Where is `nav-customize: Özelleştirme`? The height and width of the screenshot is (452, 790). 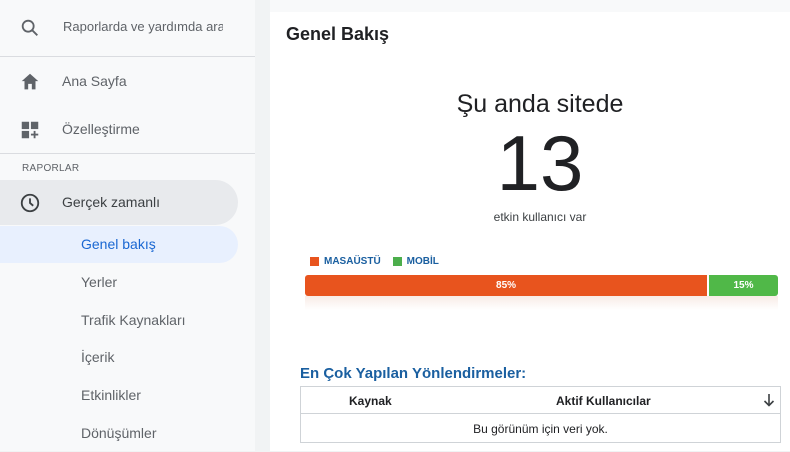 nav-customize: Özelleştirme is located at coordinates (127, 130).